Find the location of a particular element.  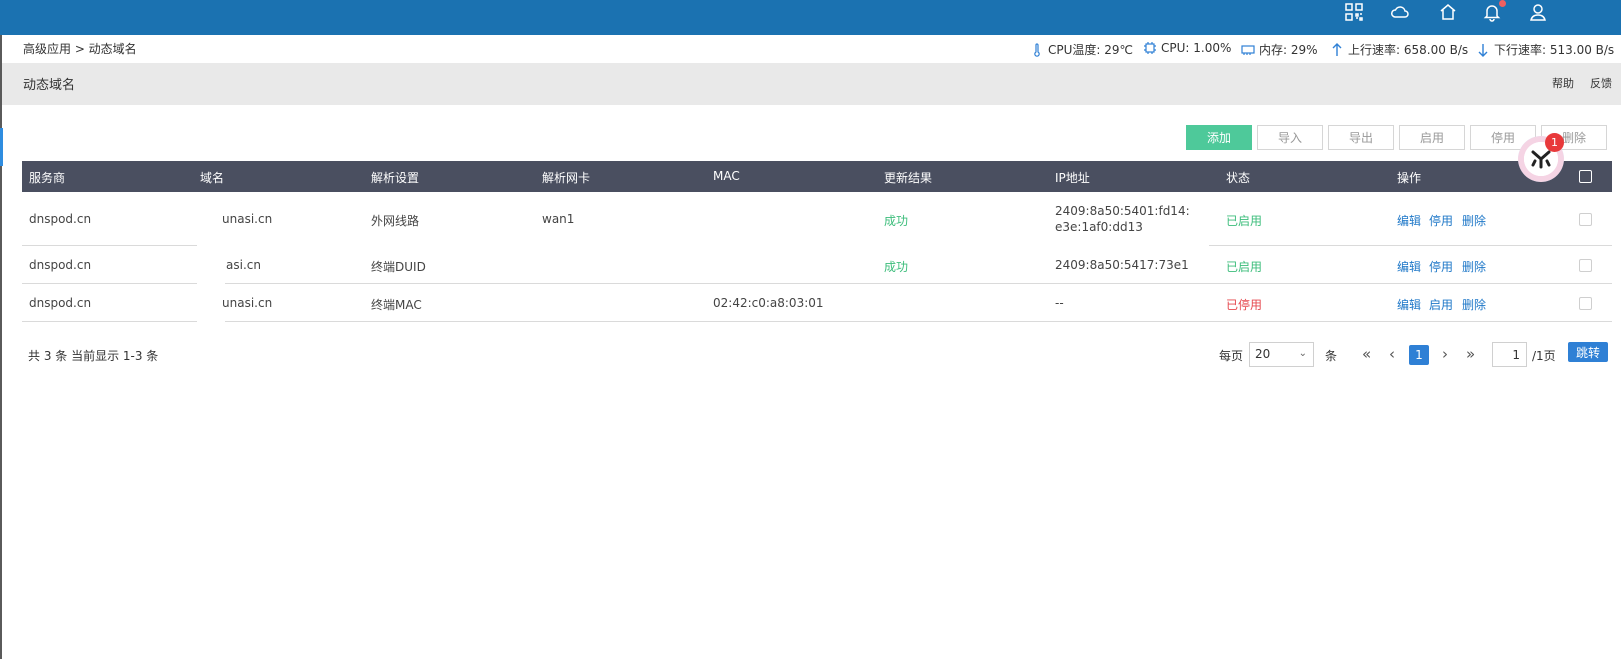

col-status: 状态 is located at coordinates (1238, 178).